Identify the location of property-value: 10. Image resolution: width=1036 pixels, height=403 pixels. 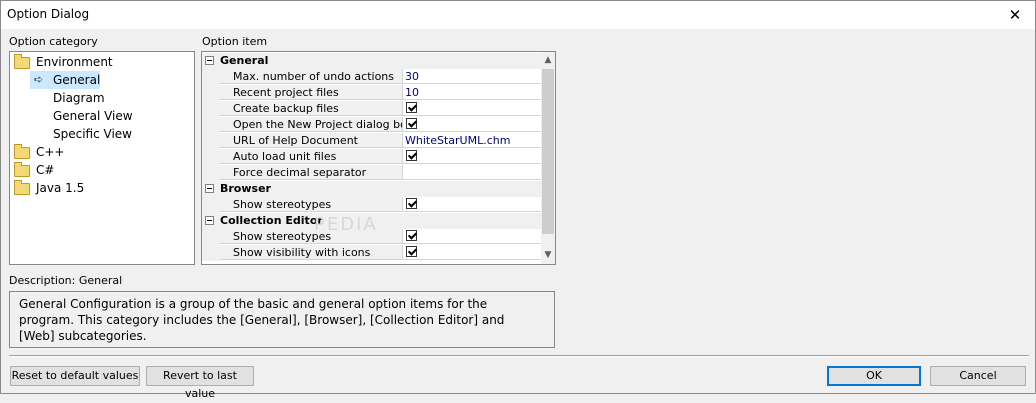
(472, 92).